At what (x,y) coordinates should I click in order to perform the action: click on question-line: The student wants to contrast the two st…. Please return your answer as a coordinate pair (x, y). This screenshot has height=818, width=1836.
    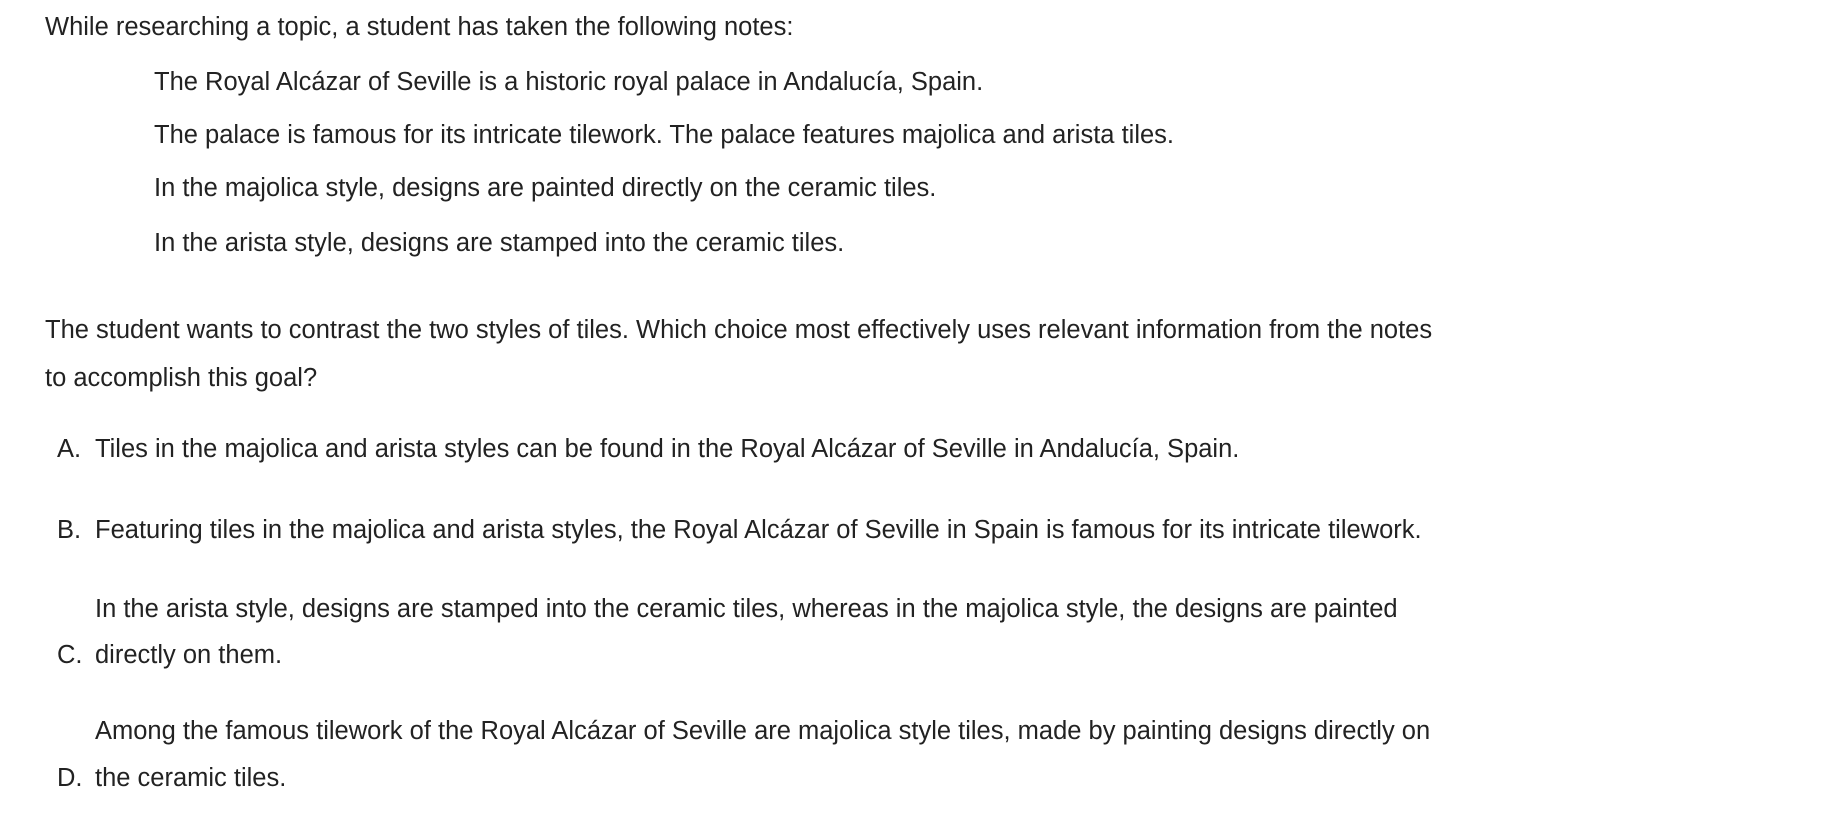
    Looking at the image, I should click on (739, 330).